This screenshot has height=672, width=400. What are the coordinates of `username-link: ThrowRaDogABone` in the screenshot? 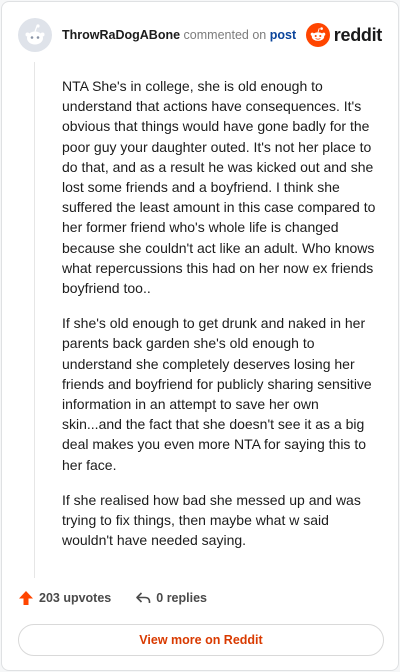 It's located at (121, 35).